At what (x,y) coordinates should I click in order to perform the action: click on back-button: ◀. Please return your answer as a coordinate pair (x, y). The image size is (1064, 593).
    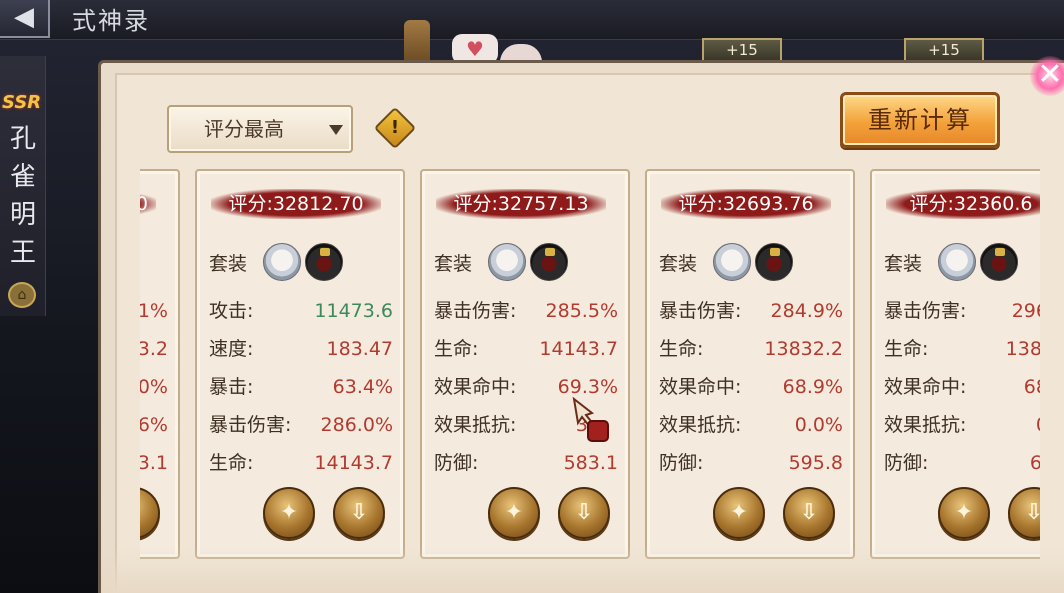
    Looking at the image, I should click on (25, 19).